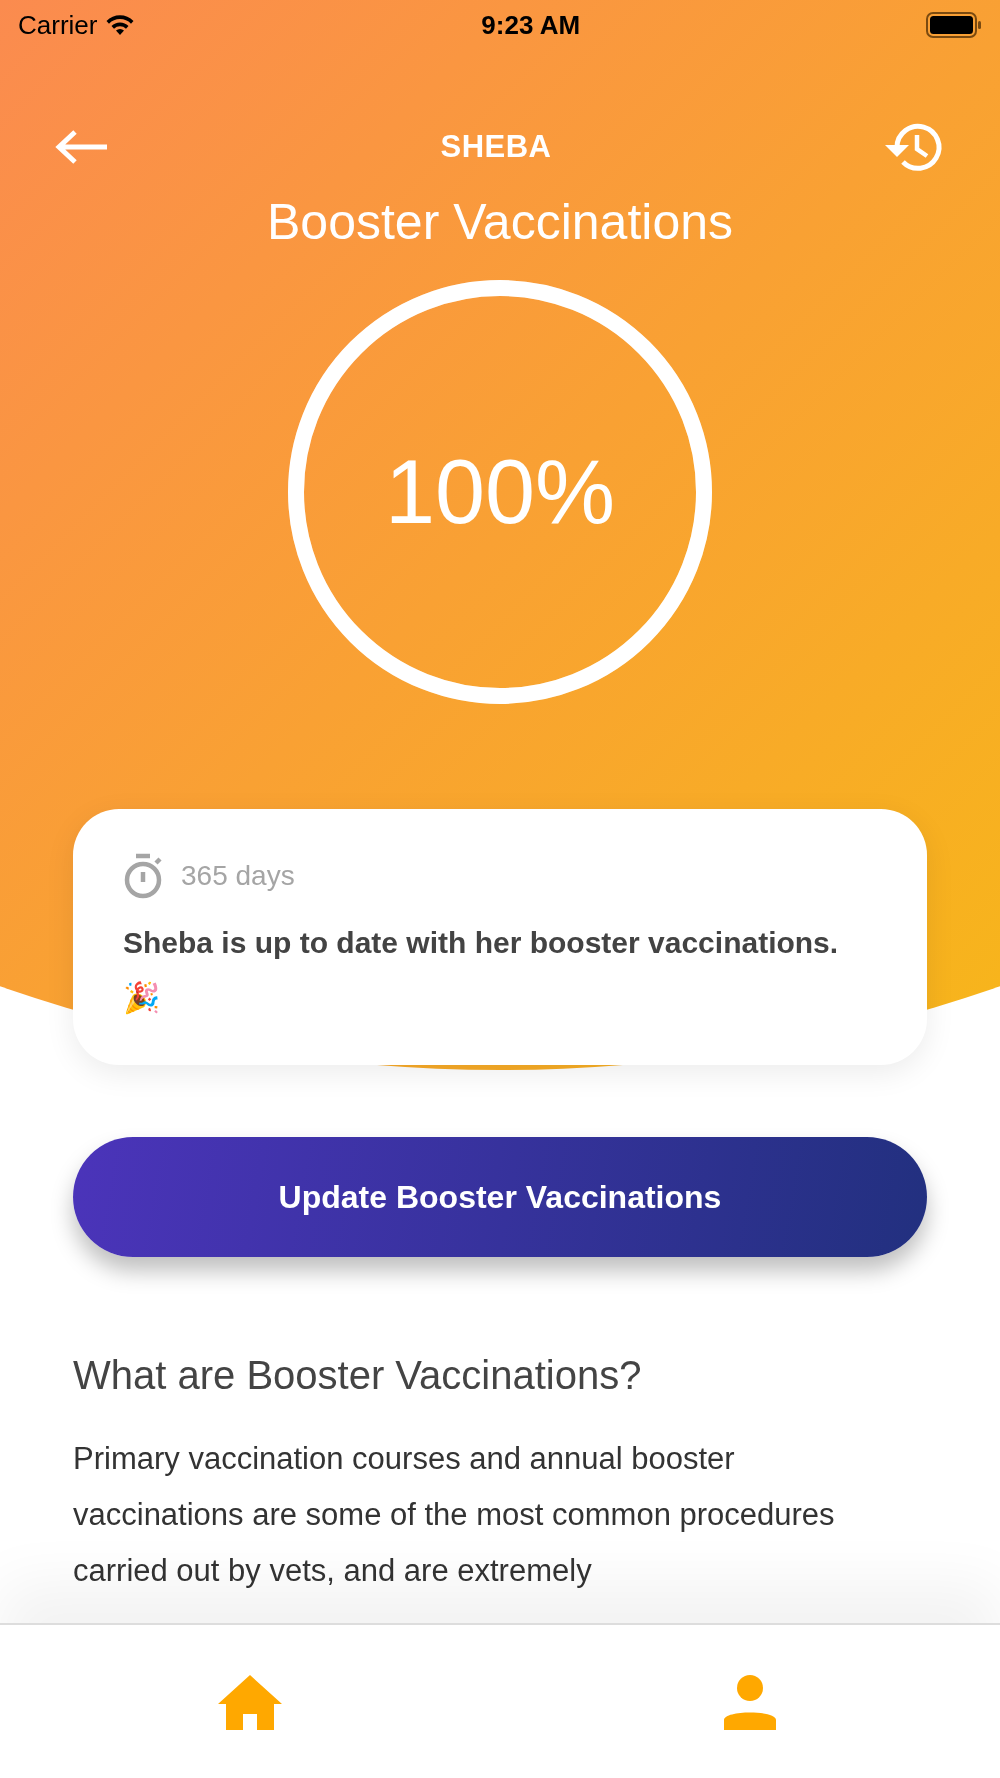 The height and width of the screenshot is (1778, 1000). What do you see at coordinates (500, 1197) in the screenshot?
I see `update-button: Update Booster Vaccinations` at bounding box center [500, 1197].